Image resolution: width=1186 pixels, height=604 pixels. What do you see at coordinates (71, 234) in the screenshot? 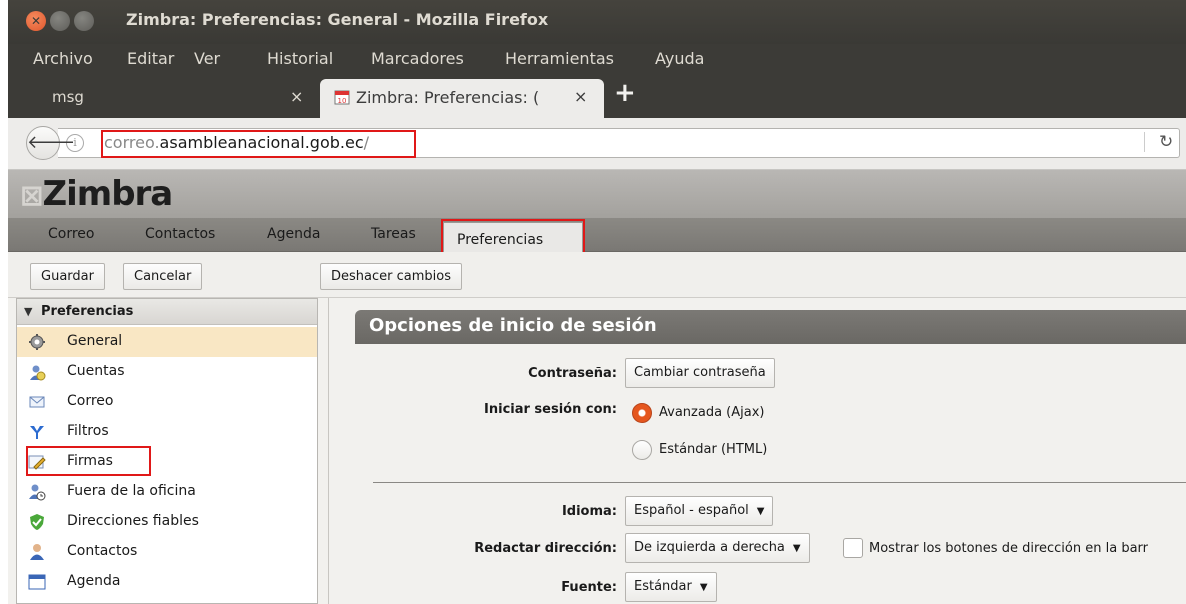
I see `app-tab-correo: Correo` at bounding box center [71, 234].